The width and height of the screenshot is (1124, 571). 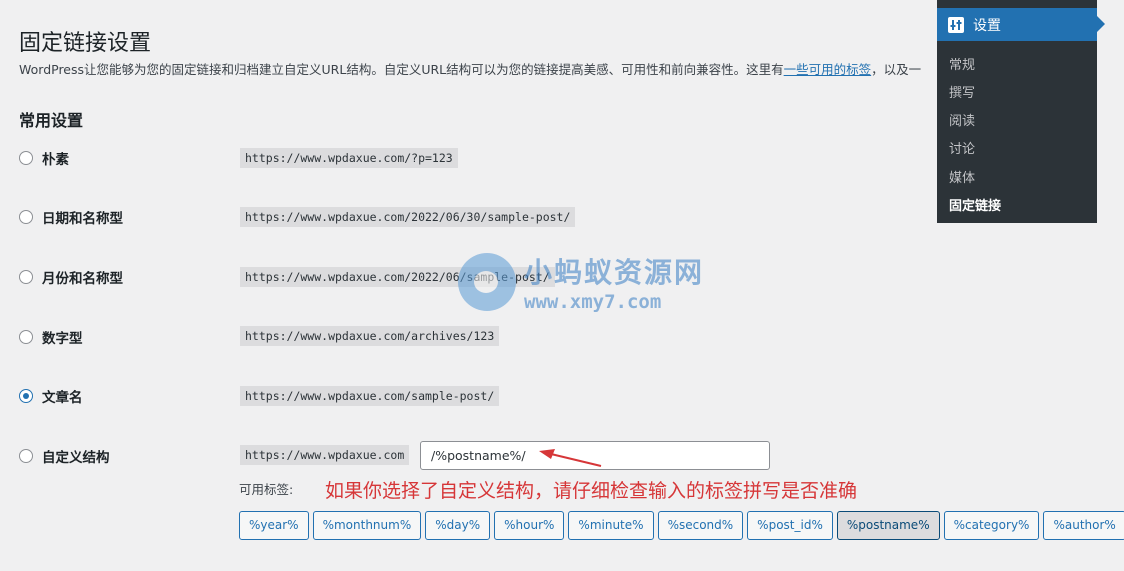 What do you see at coordinates (62, 398) in the screenshot?
I see `option-label: 文章名` at bounding box center [62, 398].